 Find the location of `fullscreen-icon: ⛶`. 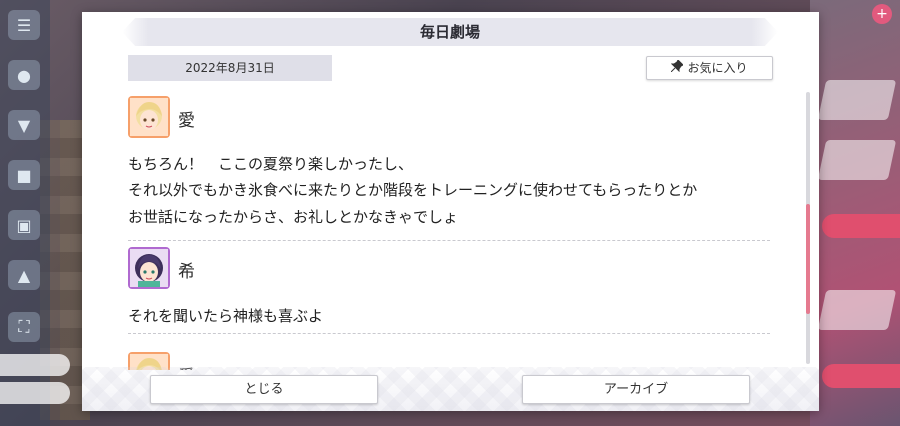

fullscreen-icon: ⛶ is located at coordinates (24, 327).